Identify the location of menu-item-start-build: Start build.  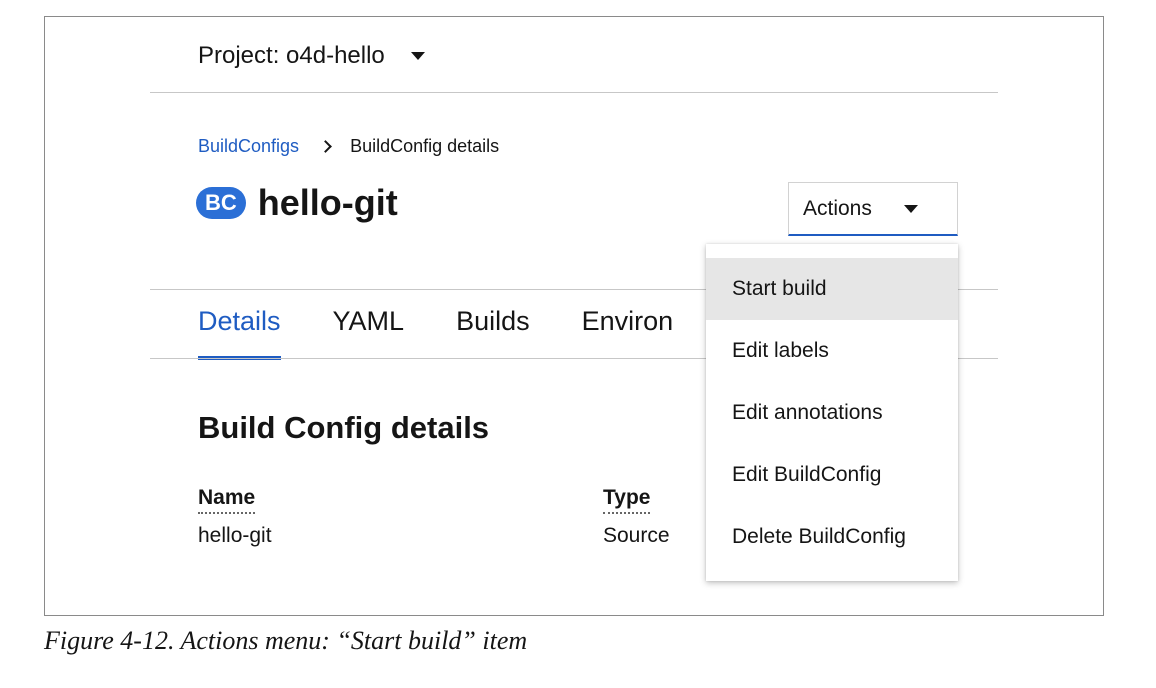
(832, 289).